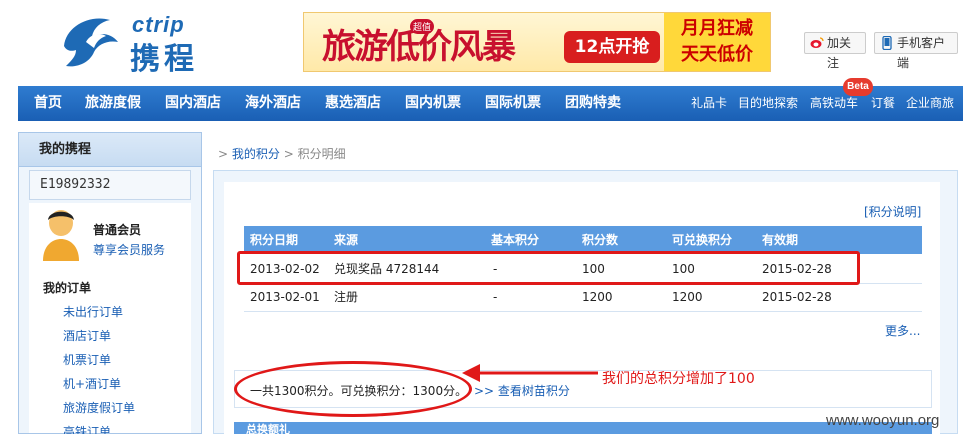  Describe the element at coordinates (702, 240) in the screenshot. I see `col-redeemable: 可兑换积分` at that location.